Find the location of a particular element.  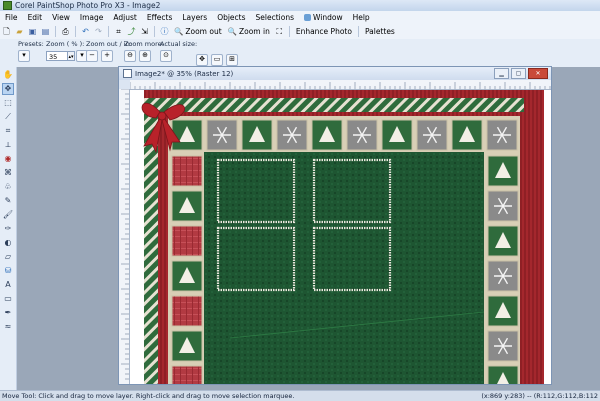

zoom-in-small-icon: + is located at coordinates (107, 56).